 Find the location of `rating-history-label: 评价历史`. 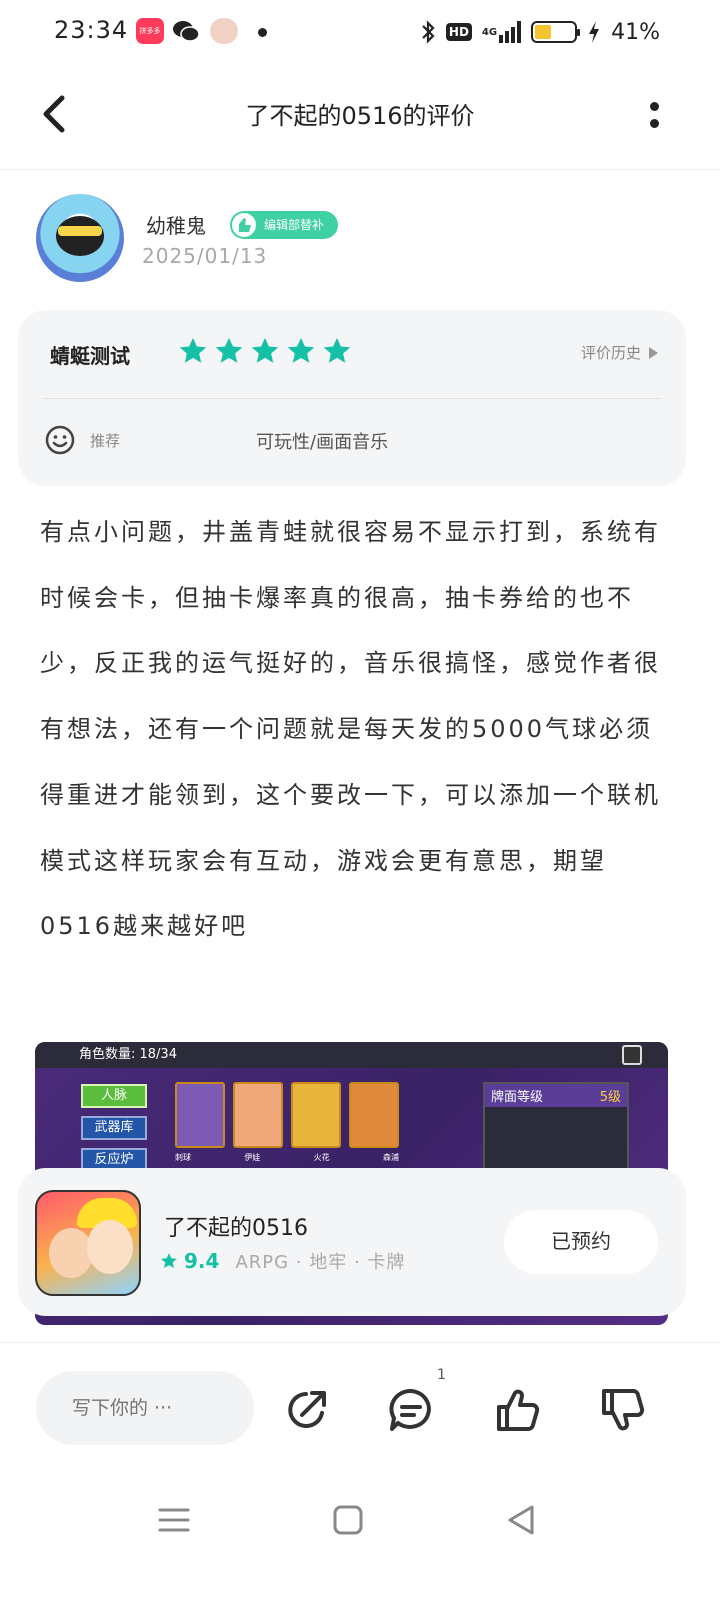

rating-history-label: 评价历史 is located at coordinates (610, 353).